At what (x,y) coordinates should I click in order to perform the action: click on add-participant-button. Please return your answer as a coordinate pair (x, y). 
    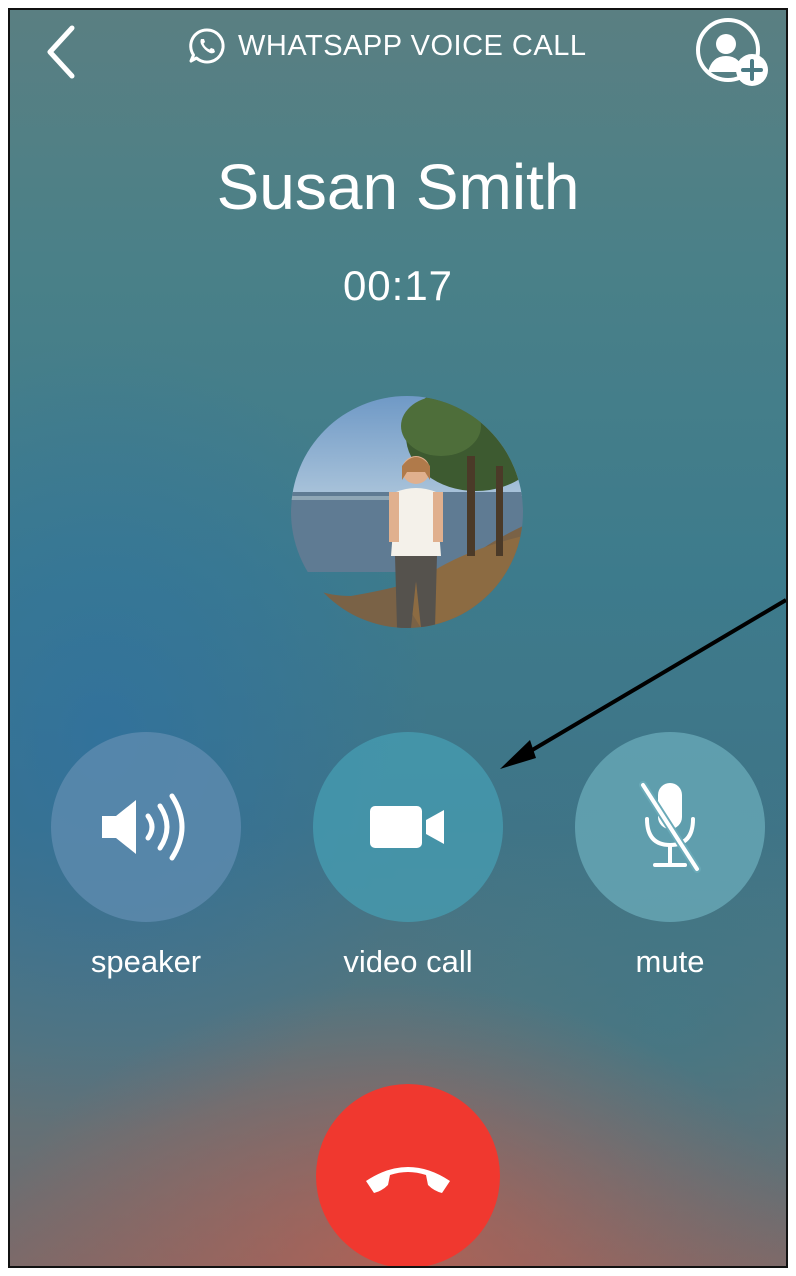
    Looking at the image, I should click on (733, 54).